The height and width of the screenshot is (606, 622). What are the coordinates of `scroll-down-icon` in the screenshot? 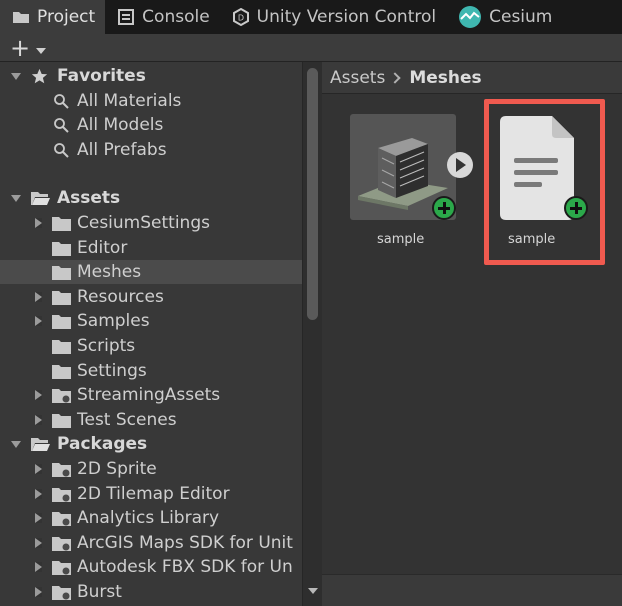 It's located at (313, 591).